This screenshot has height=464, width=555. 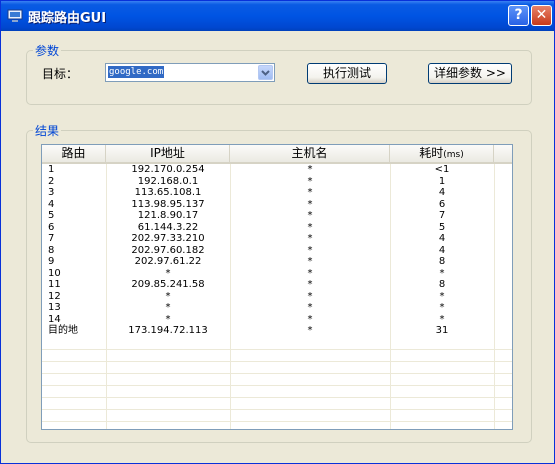 I want to click on chevron-down-icon, so click(x=265, y=73).